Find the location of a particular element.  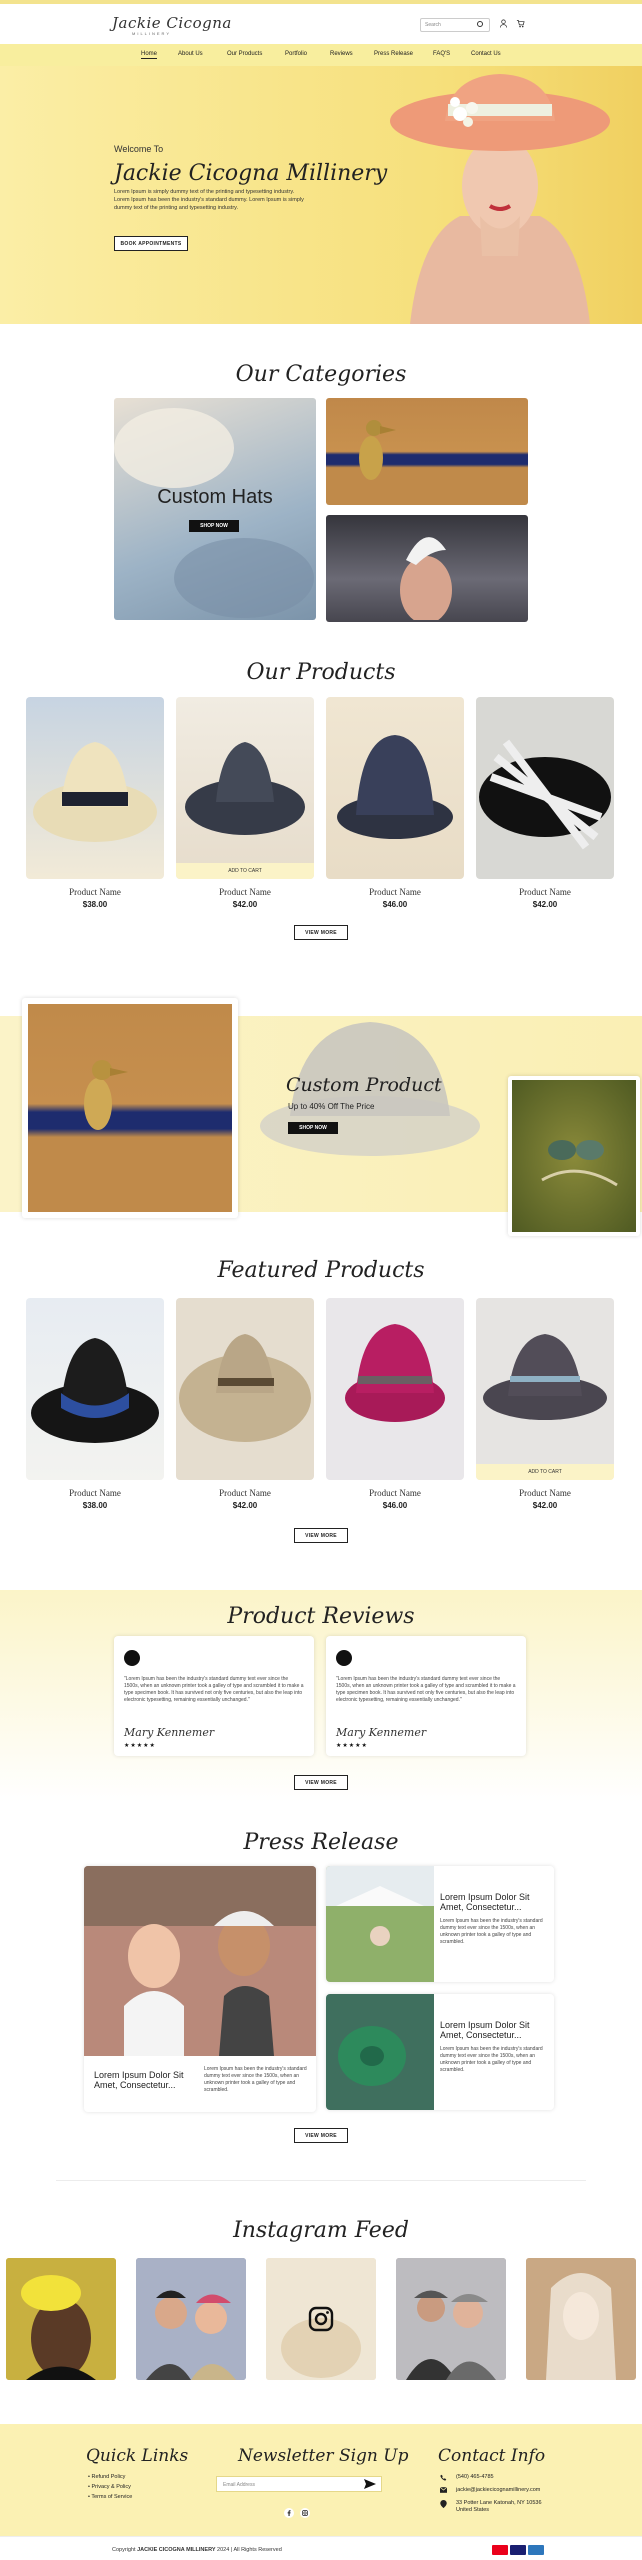

custom-hats-image is located at coordinates (214, 513).